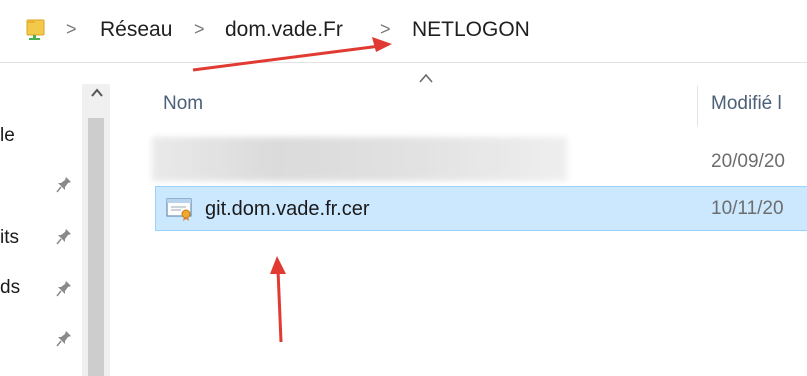  What do you see at coordinates (287, 209) in the screenshot?
I see `file-name: git.dom.vade.fr.cer` at bounding box center [287, 209].